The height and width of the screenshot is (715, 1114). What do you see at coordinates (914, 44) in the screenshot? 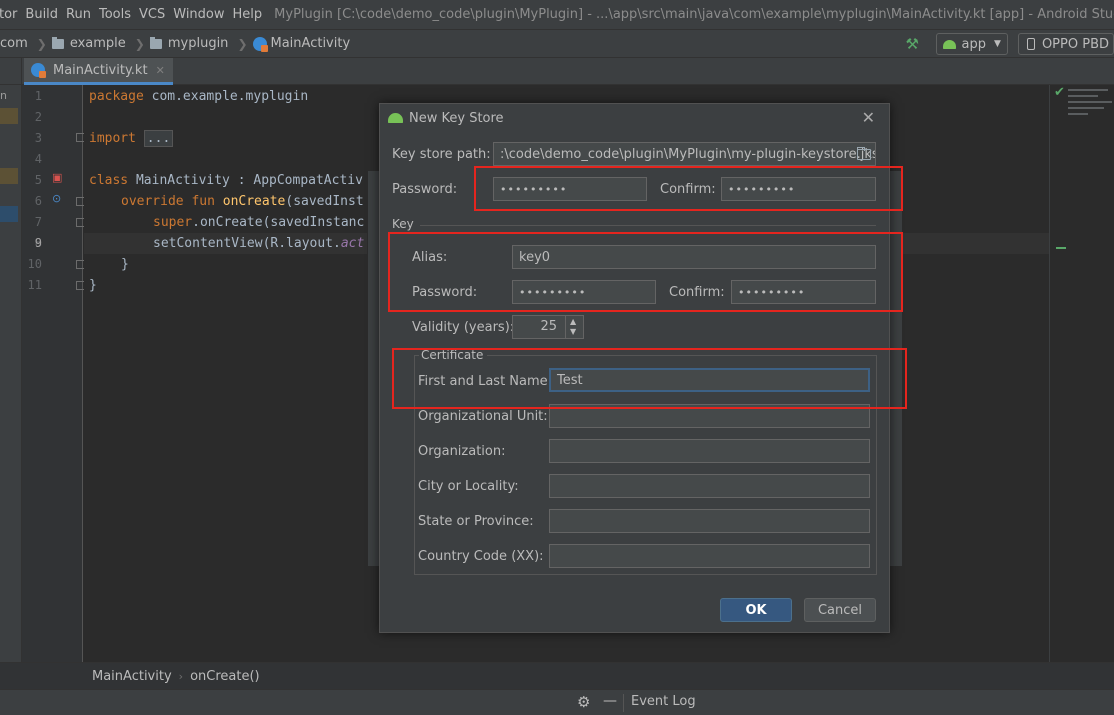
I see `hammer-icon: ⚒` at bounding box center [914, 44].